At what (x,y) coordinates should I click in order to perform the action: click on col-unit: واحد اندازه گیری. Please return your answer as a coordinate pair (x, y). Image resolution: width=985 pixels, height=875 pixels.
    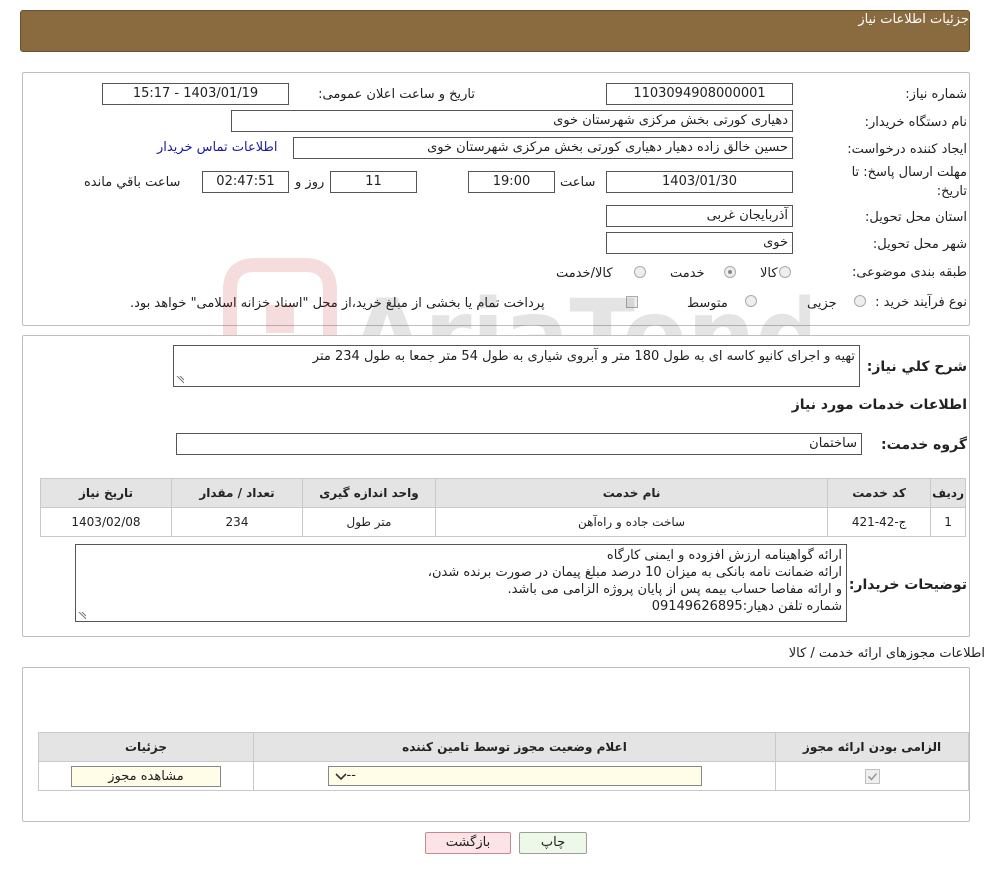
    Looking at the image, I should click on (369, 493).